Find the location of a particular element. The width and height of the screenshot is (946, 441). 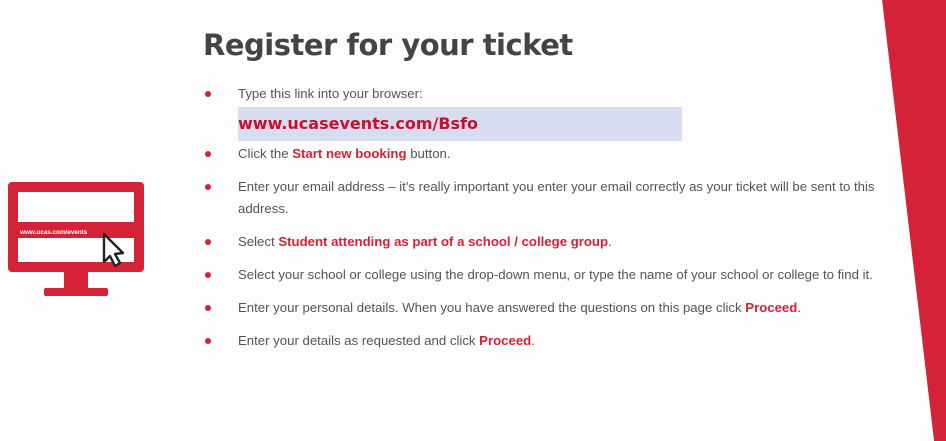

red-corner-shape is located at coordinates (911, 220).